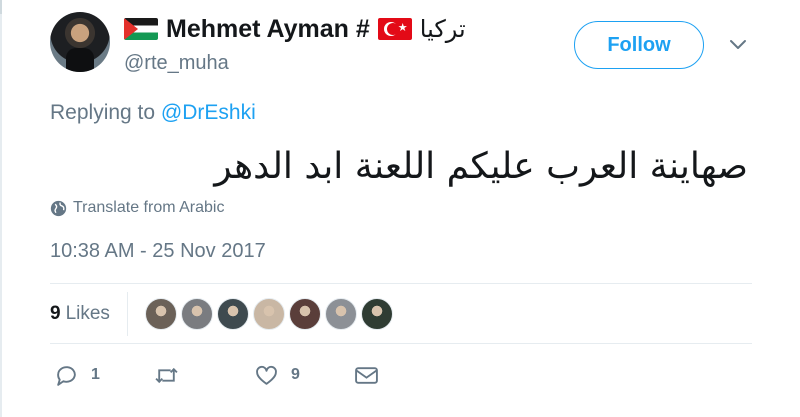 The height and width of the screenshot is (417, 800). What do you see at coordinates (1, 7) in the screenshot?
I see `left-border-tick` at bounding box center [1, 7].